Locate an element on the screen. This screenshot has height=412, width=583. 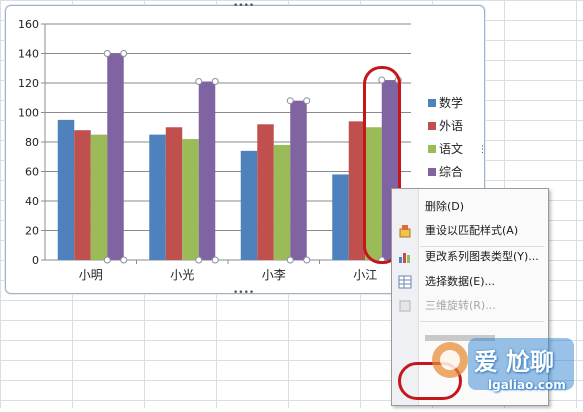
watermark-text: 爱 is located at coordinates (486, 362).